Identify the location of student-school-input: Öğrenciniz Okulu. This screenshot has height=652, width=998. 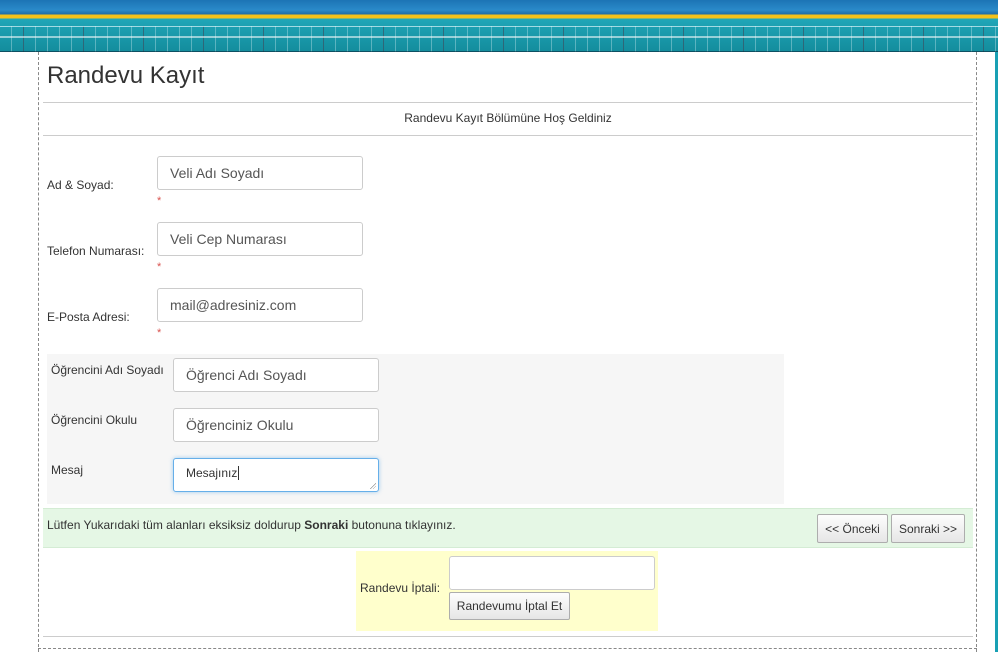
(276, 425).